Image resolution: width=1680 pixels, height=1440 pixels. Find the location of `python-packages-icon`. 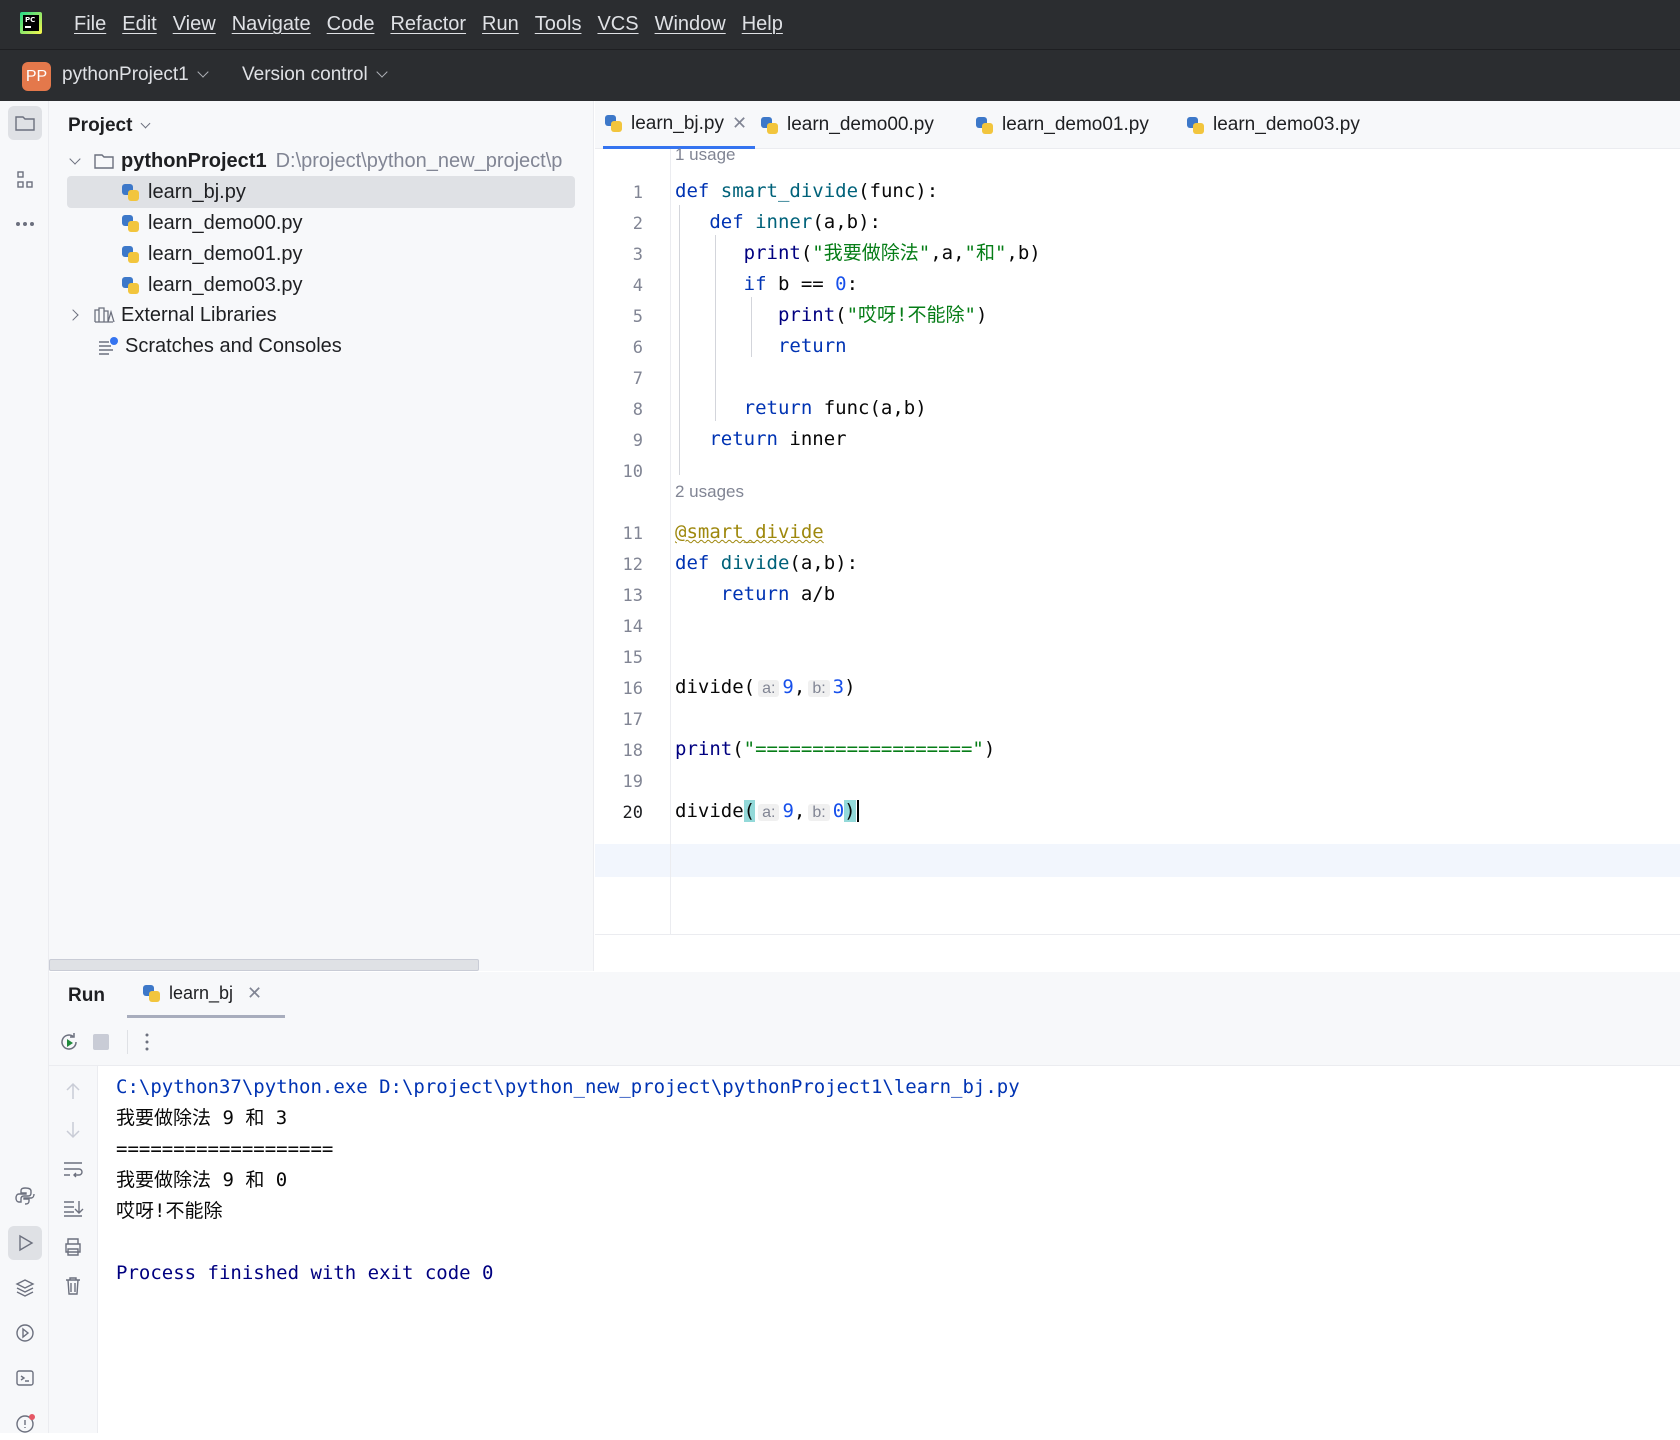

python-packages-icon is located at coordinates (25, 1196).